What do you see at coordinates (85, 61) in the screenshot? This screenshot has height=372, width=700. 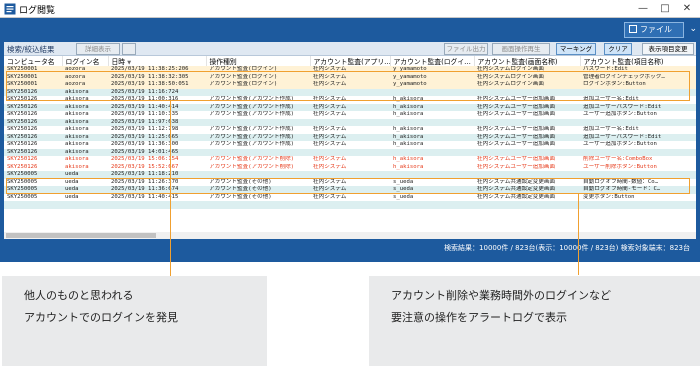 I see `column-header: ログイン名` at bounding box center [85, 61].